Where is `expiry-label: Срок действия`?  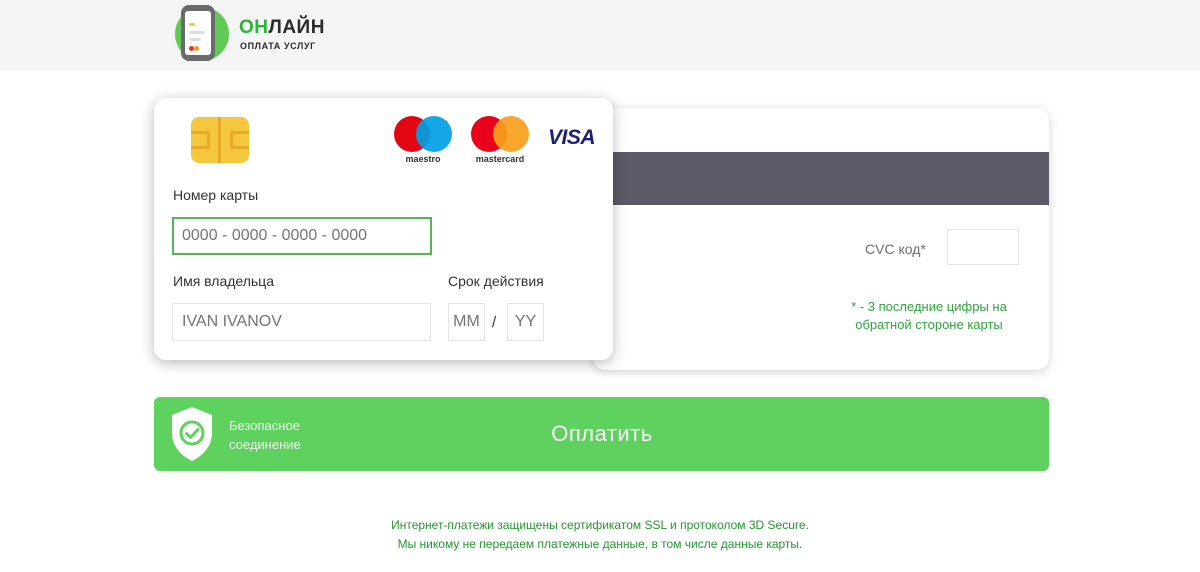 expiry-label: Срок действия is located at coordinates (496, 281).